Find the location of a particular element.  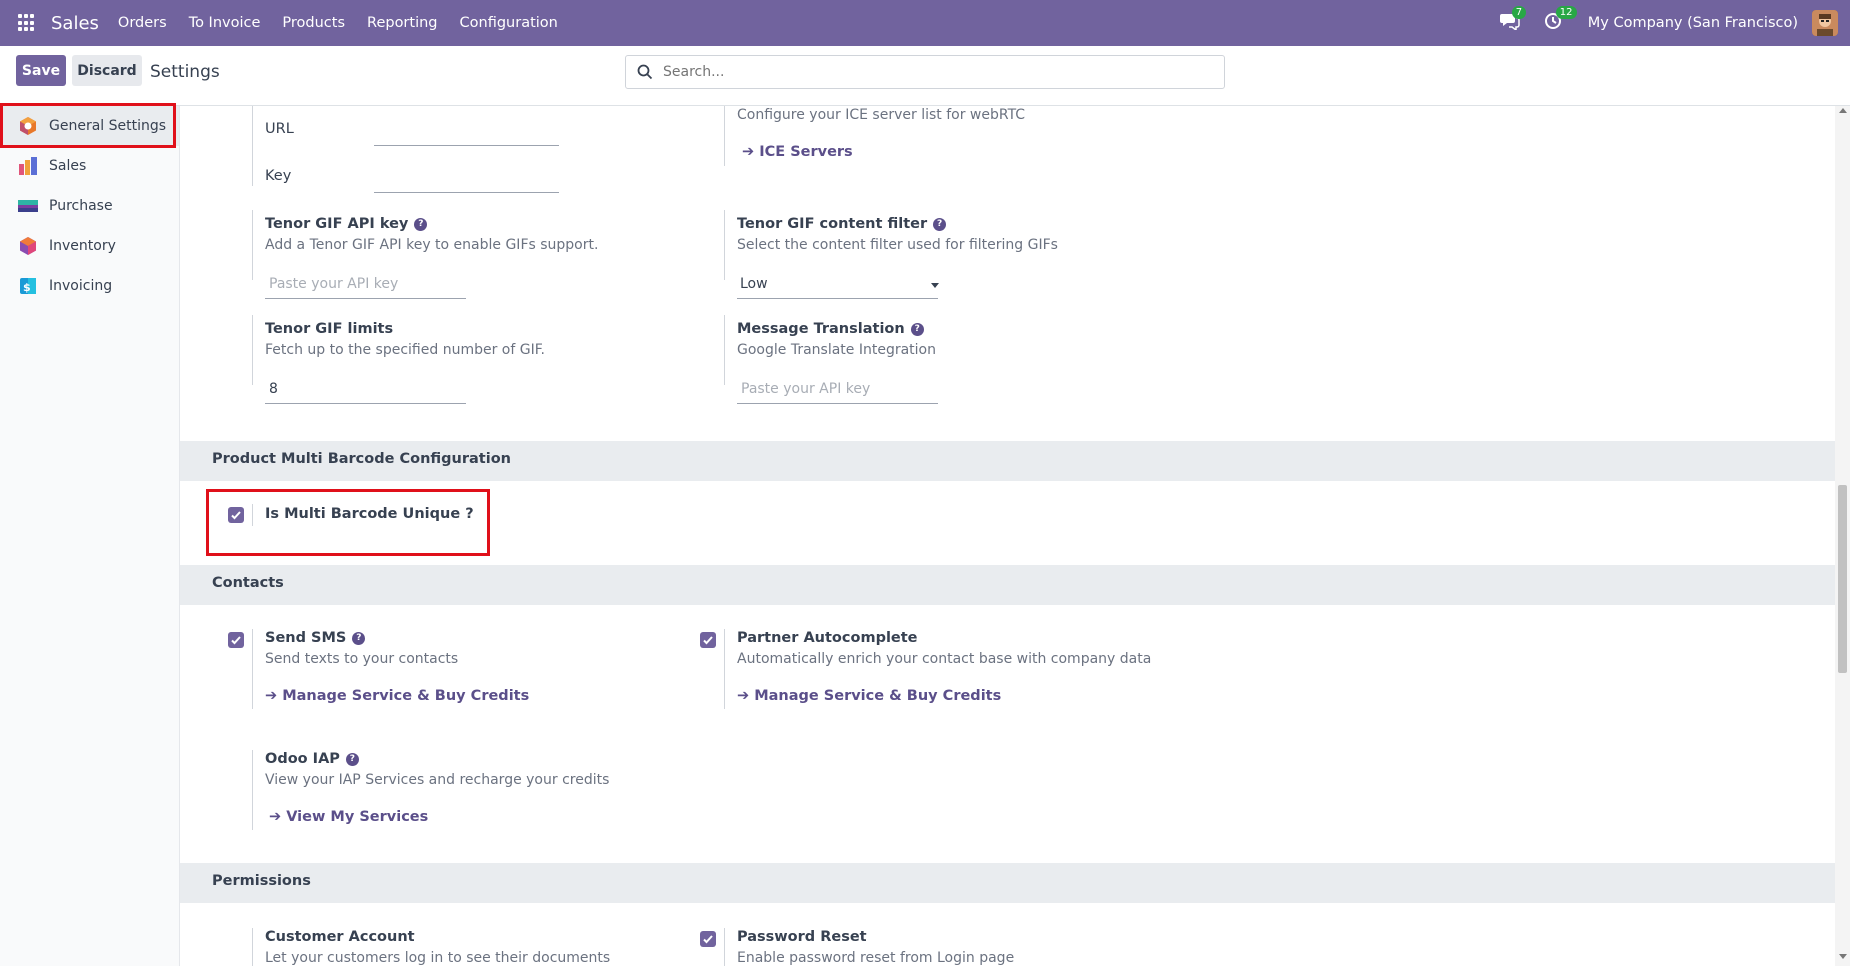

section-title: Contacts is located at coordinates (248, 583).